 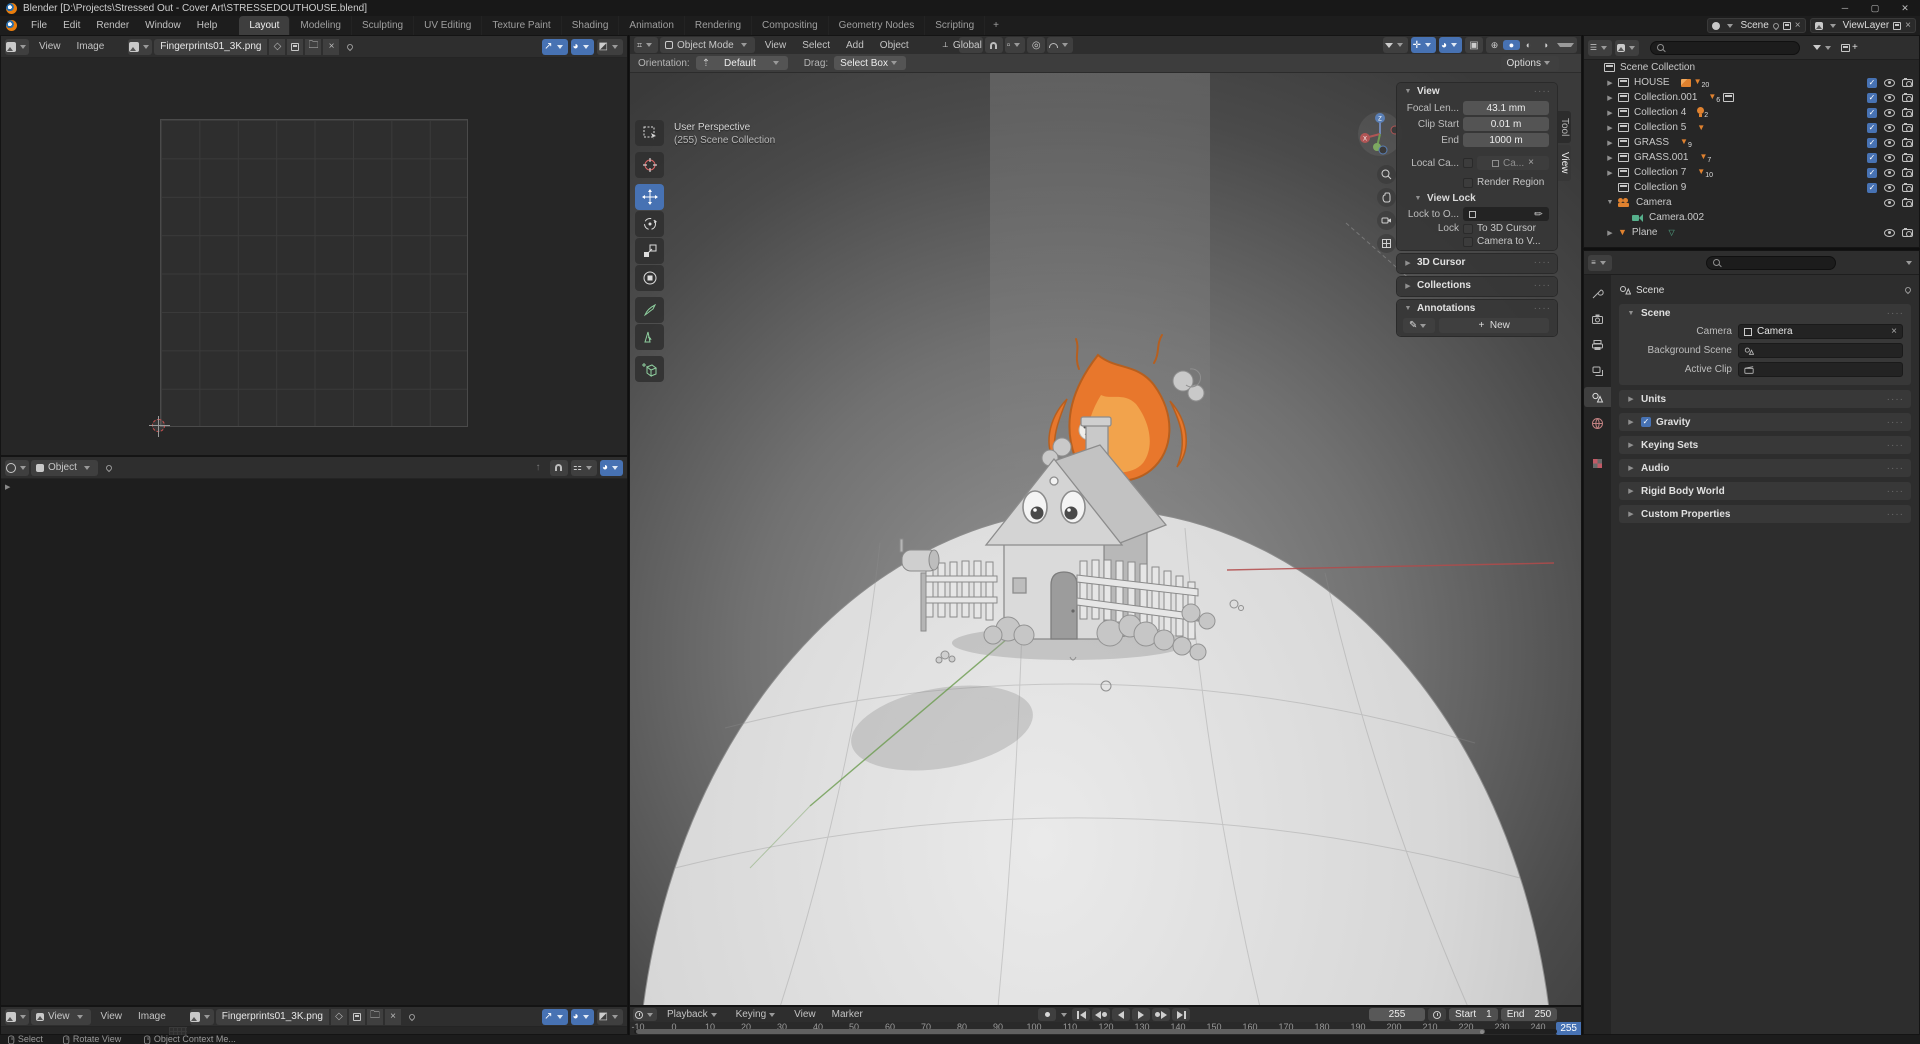 What do you see at coordinates (790, 25) in the screenshot?
I see `workspace-tab-compositing: Compositing` at bounding box center [790, 25].